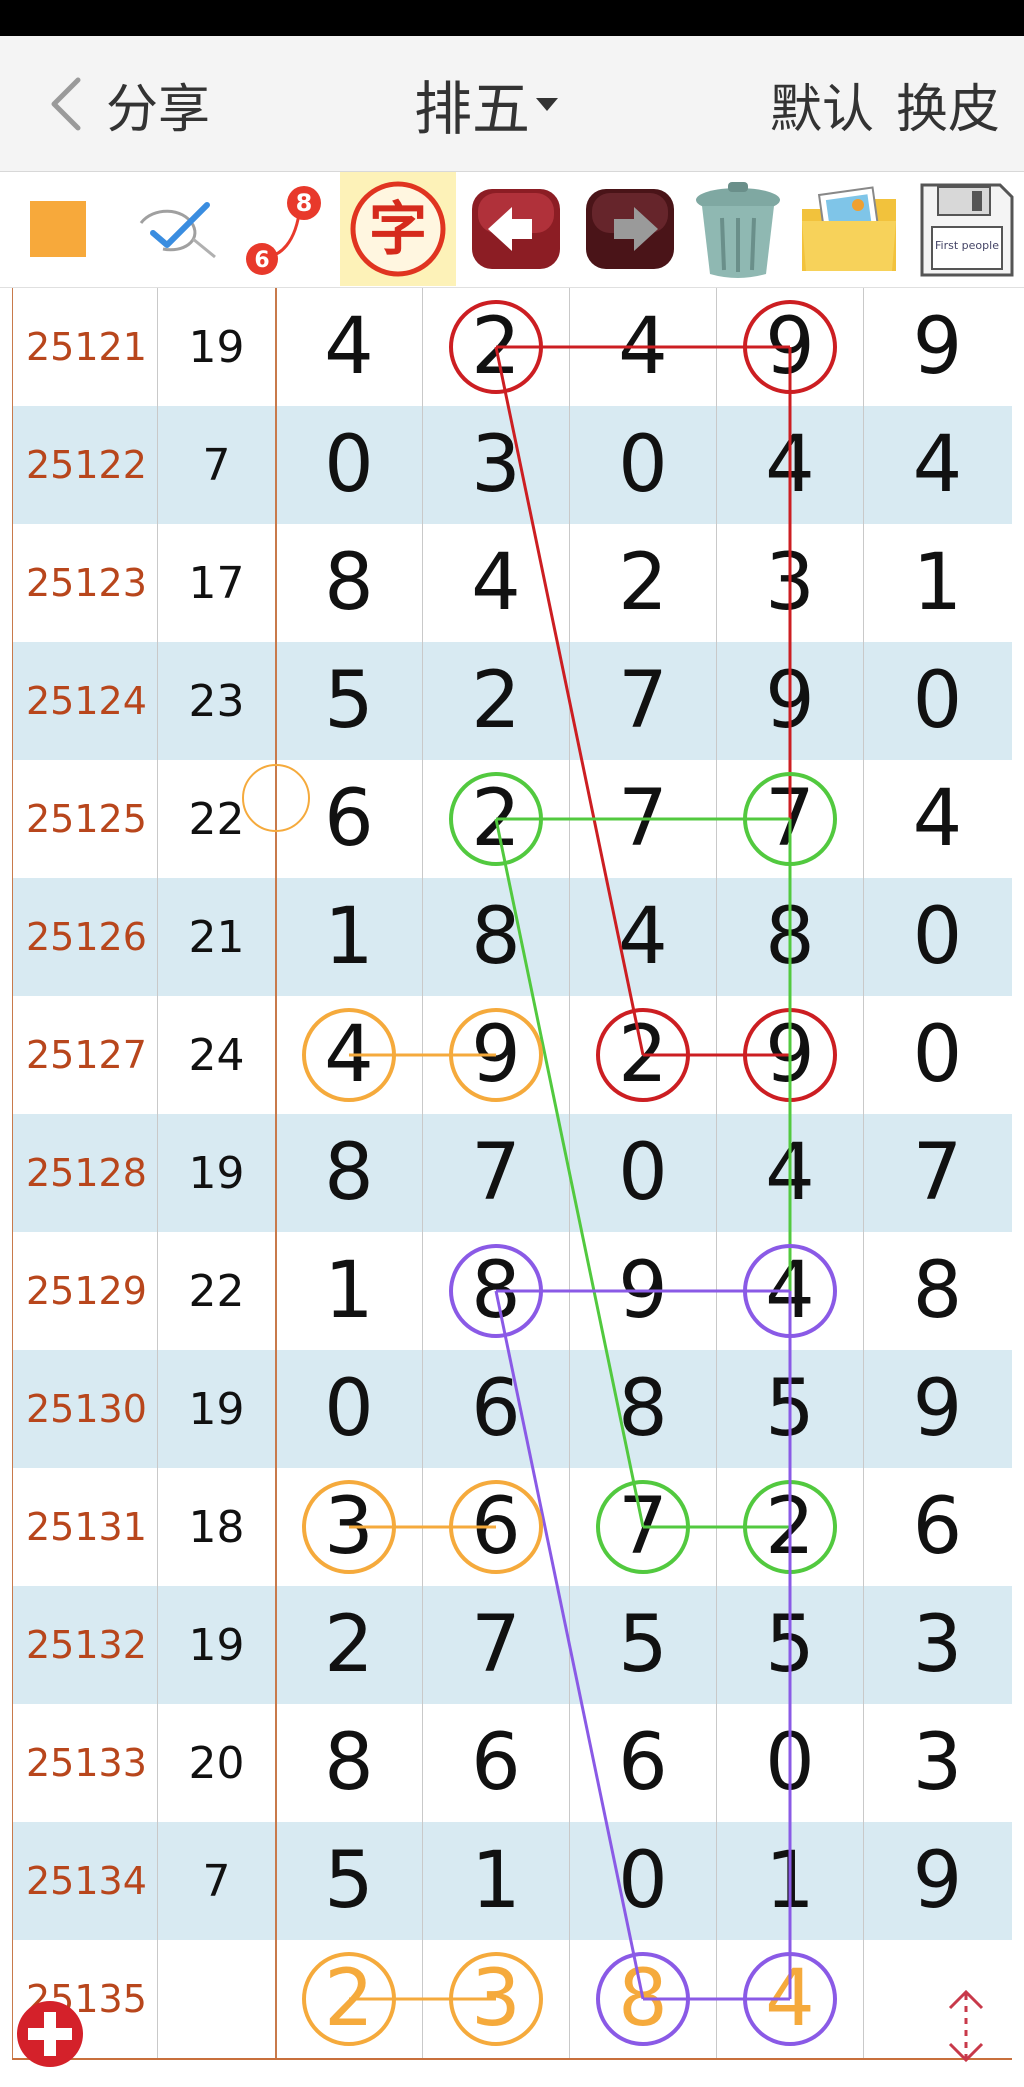  I want to click on gallery-button, so click(850, 229).